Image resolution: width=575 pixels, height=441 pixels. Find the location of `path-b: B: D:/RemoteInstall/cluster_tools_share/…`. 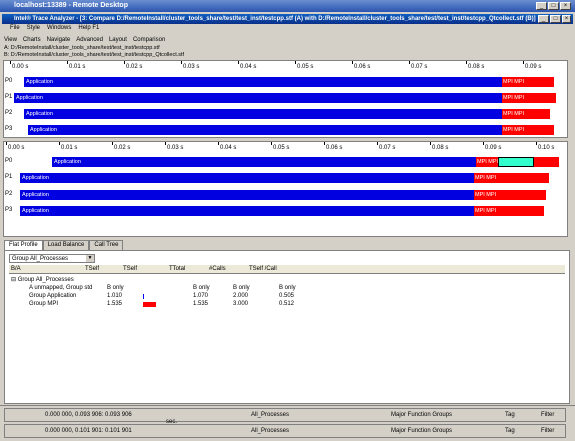

path-b: B: D:/RemoteInstall/cluster_tools_share/… is located at coordinates (94, 55).